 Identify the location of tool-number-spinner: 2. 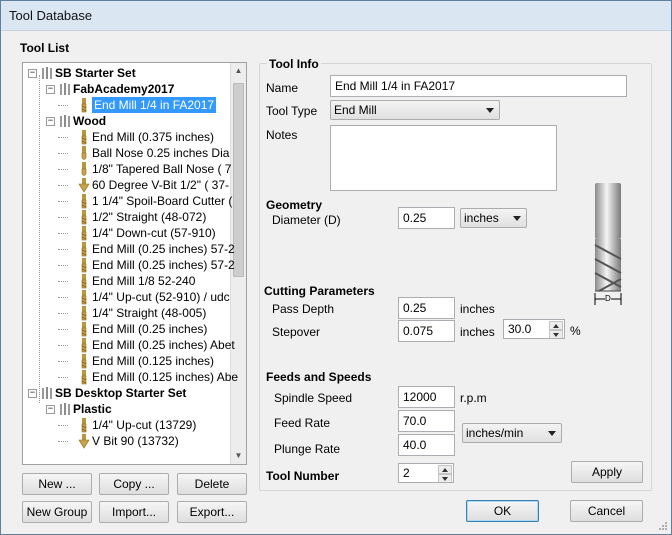
(426, 473).